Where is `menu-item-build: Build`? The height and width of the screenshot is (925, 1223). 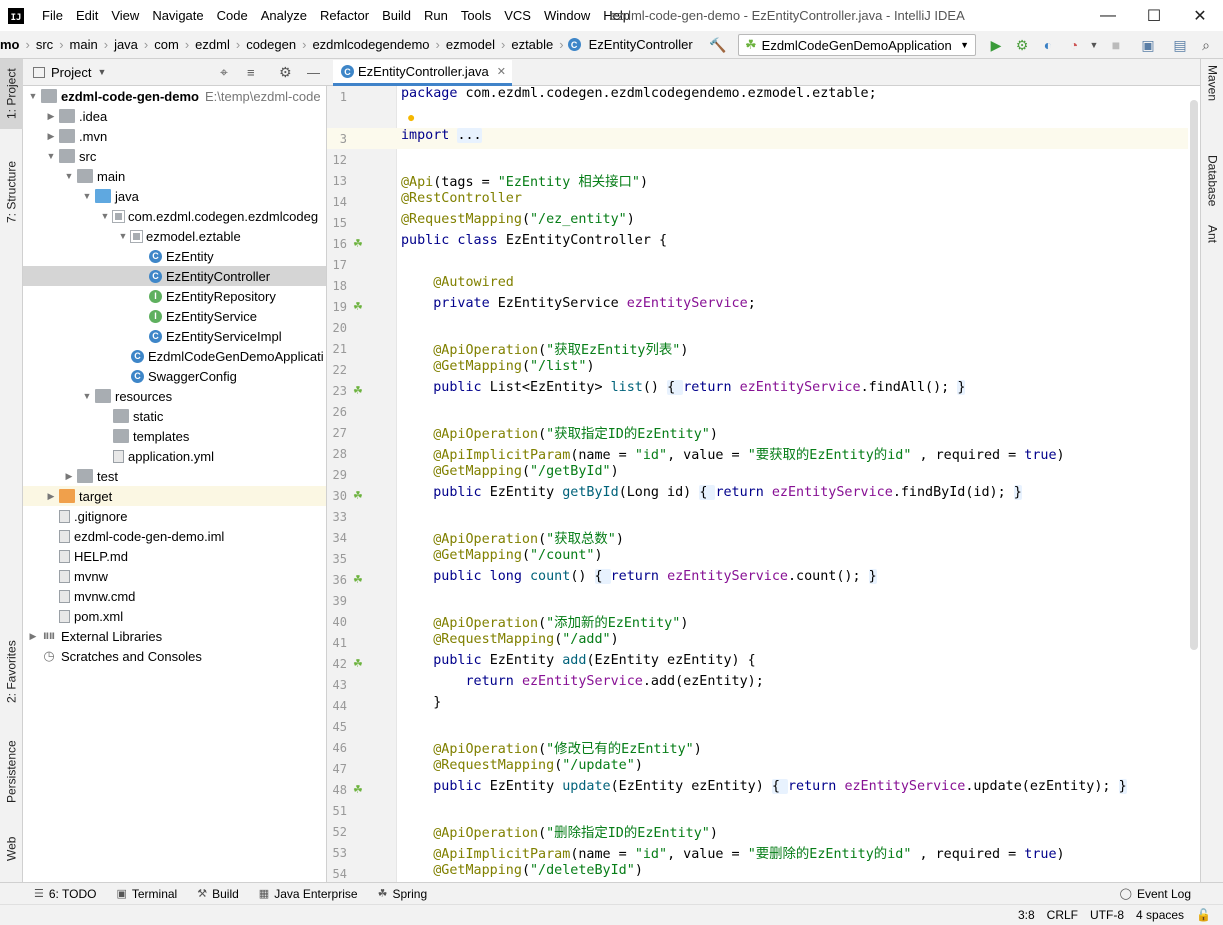
menu-item-build: Build is located at coordinates (397, 15).